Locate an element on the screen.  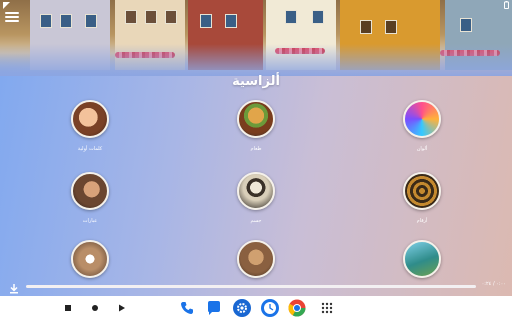
robot-image is located at coordinates (256, 259).